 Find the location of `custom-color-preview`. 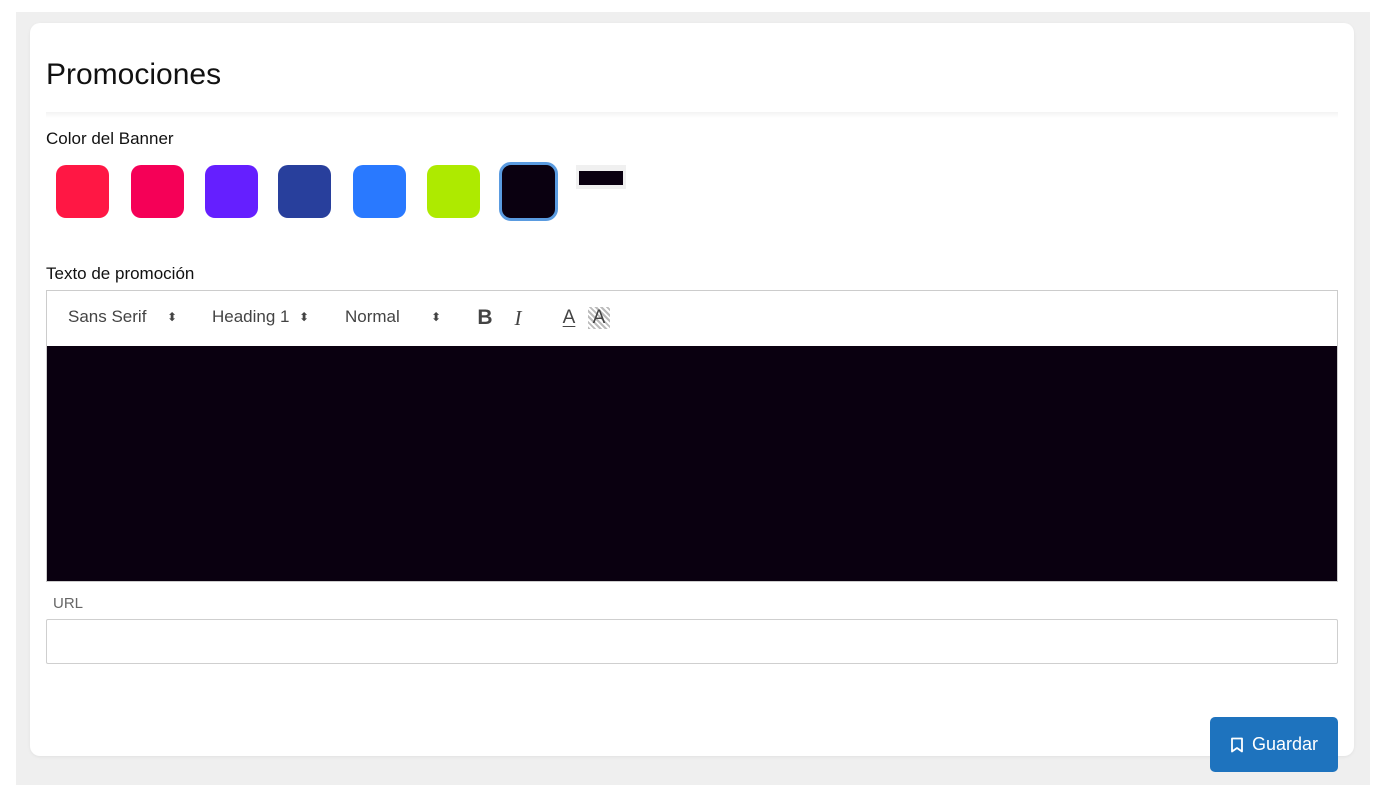

custom-color-preview is located at coordinates (601, 178).